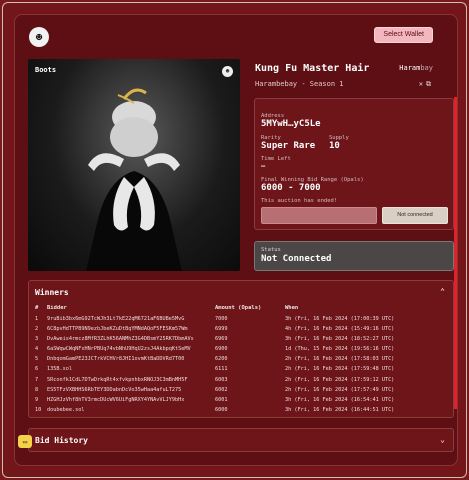 This screenshot has height=480, width=469. What do you see at coordinates (442, 439) in the screenshot?
I see `chevron-down-icon: ⌄` at bounding box center [442, 439].